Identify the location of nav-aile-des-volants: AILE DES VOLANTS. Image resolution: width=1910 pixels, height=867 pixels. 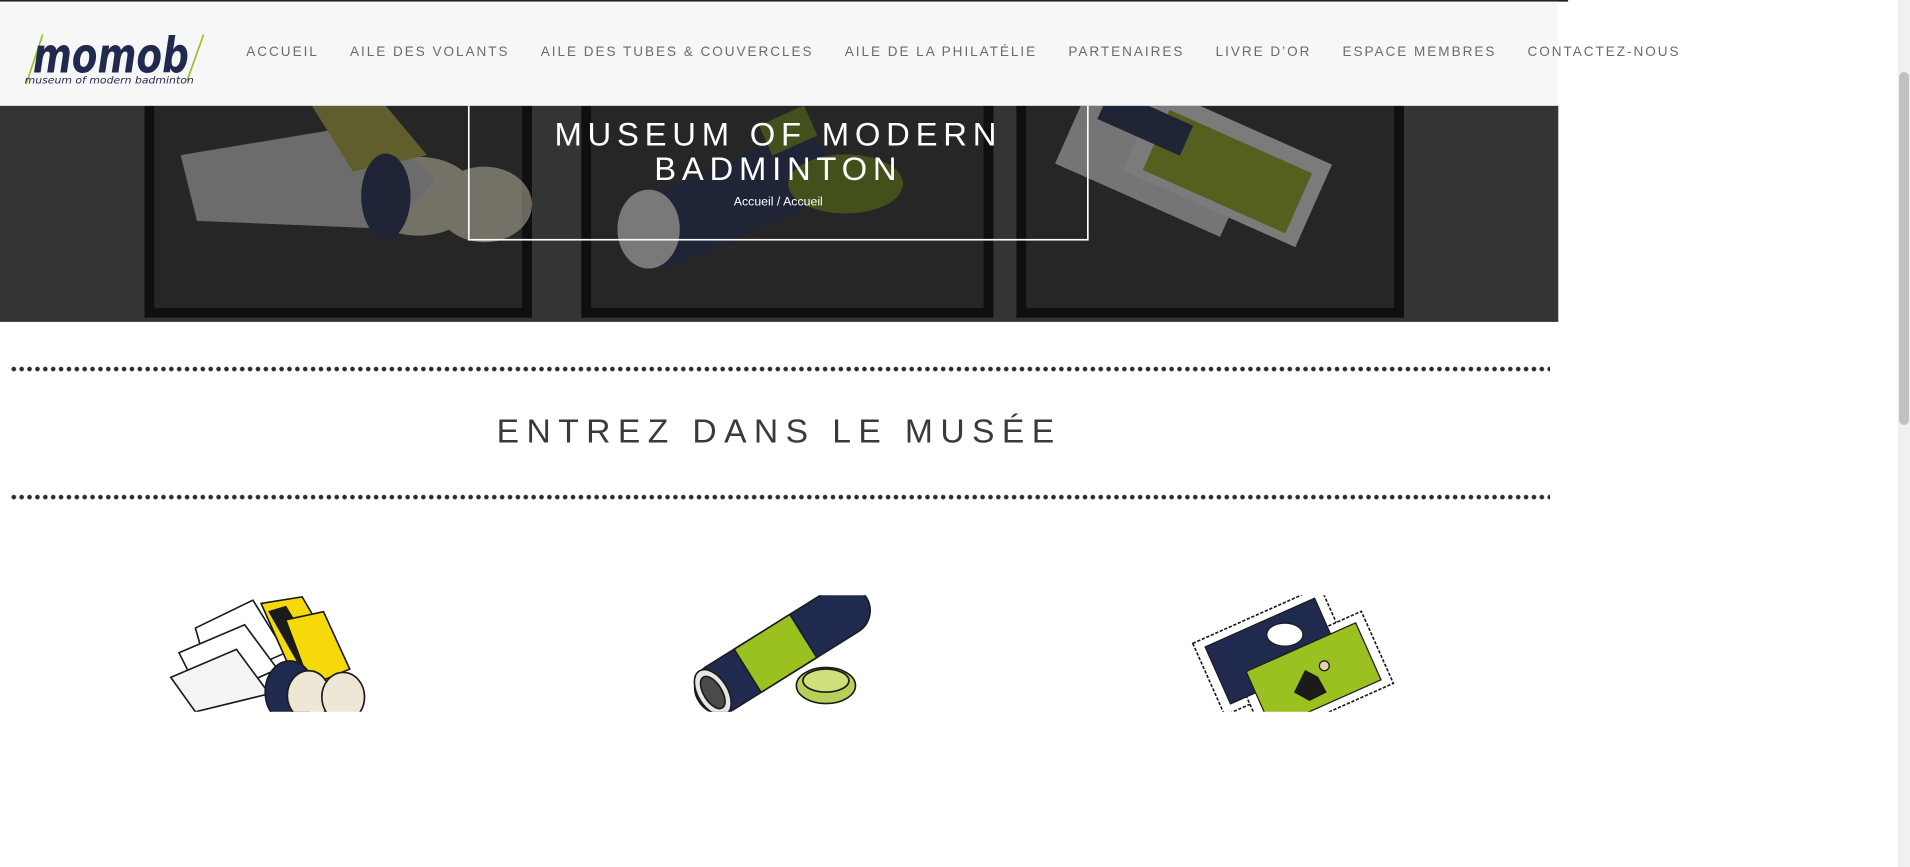
(430, 52).